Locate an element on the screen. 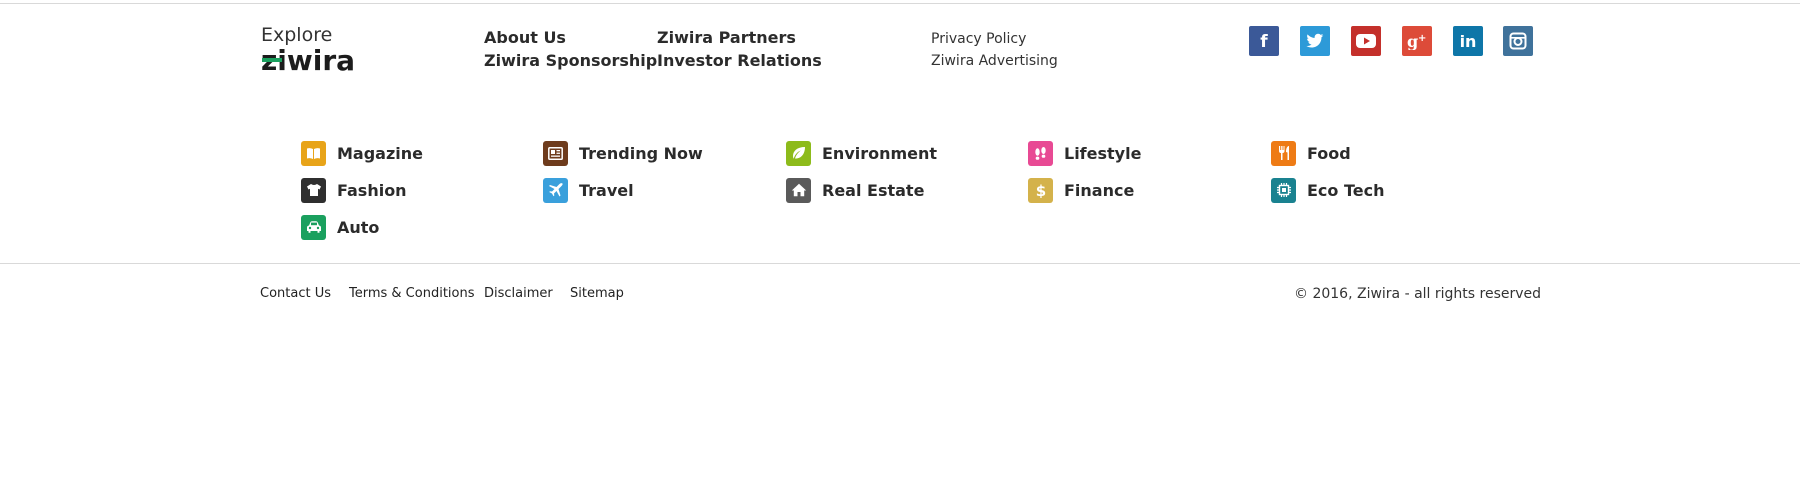 The height and width of the screenshot is (500, 1800). advertising-link: Ziwira Advertising is located at coordinates (994, 61).